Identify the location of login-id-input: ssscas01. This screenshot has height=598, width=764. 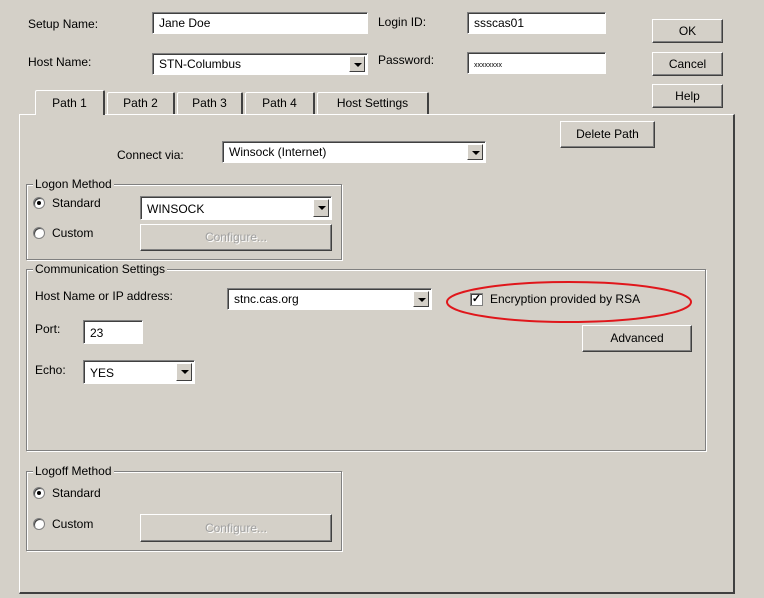
(536, 23).